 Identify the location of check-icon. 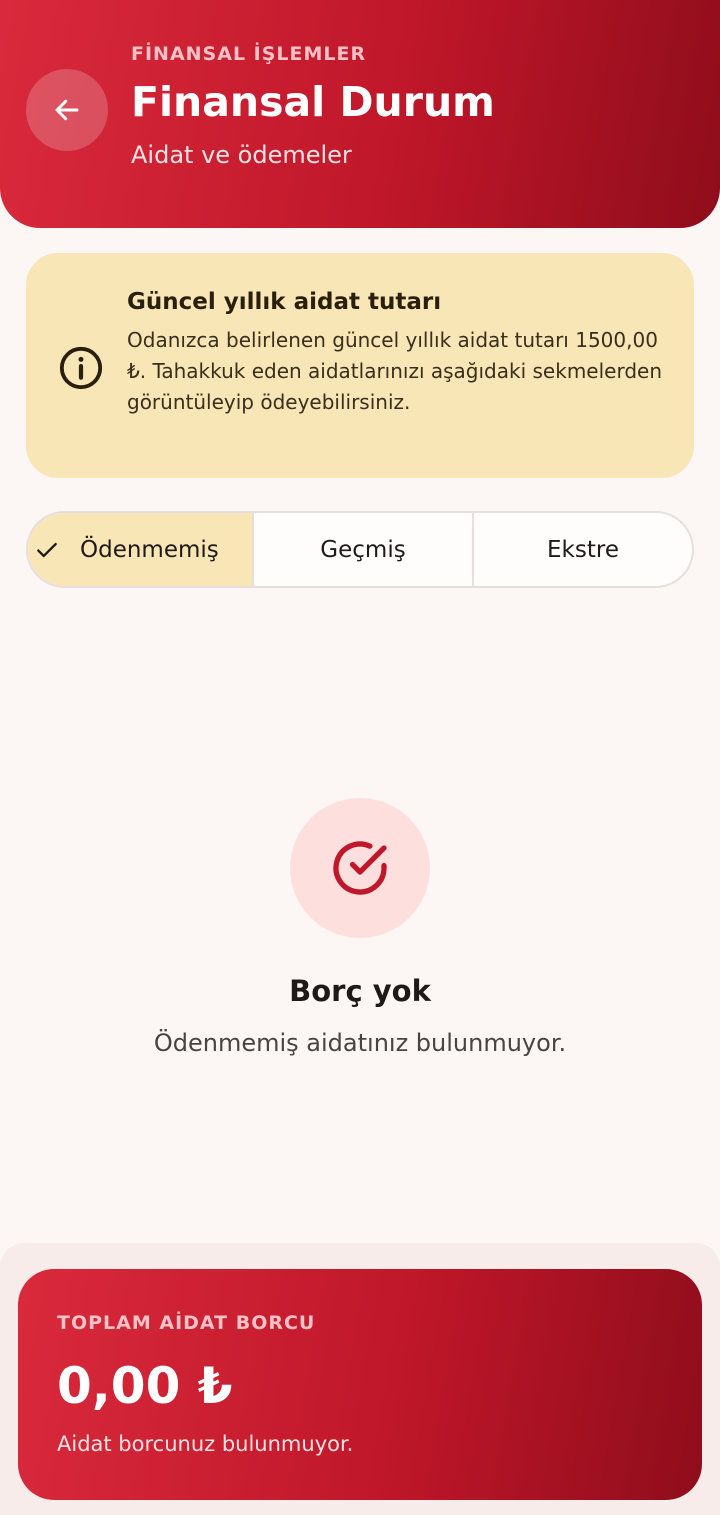
(47, 549).